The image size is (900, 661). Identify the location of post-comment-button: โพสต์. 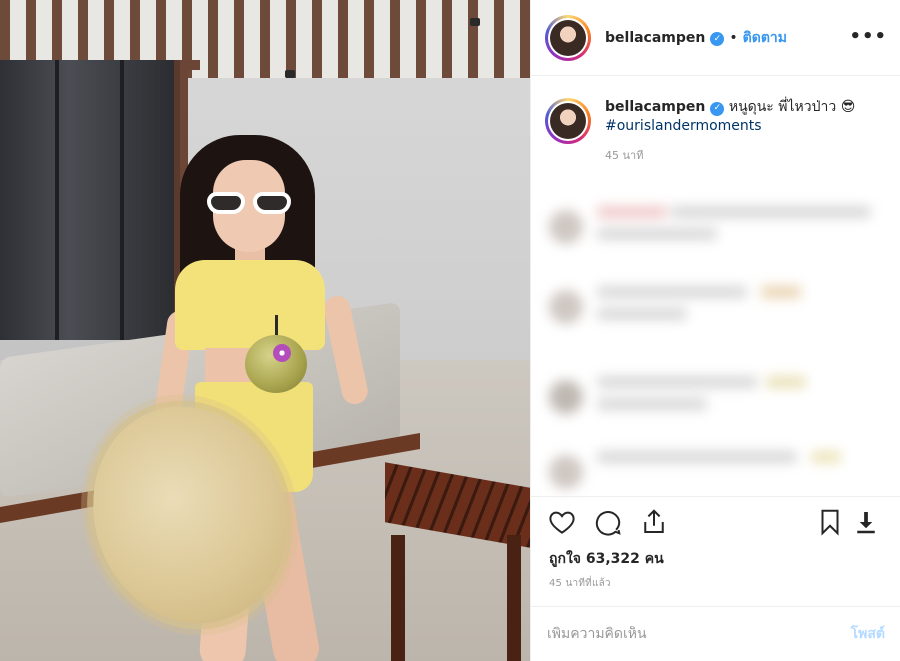
(868, 634).